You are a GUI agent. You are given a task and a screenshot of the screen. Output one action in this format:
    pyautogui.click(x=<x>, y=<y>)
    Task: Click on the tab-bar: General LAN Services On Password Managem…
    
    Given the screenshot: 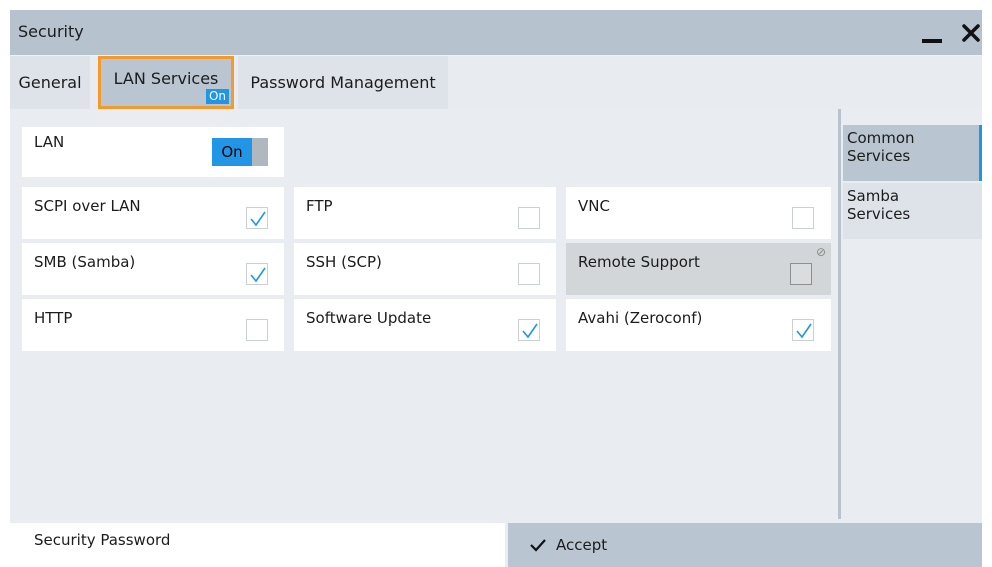 What is the action you would take?
    pyautogui.click(x=496, y=82)
    